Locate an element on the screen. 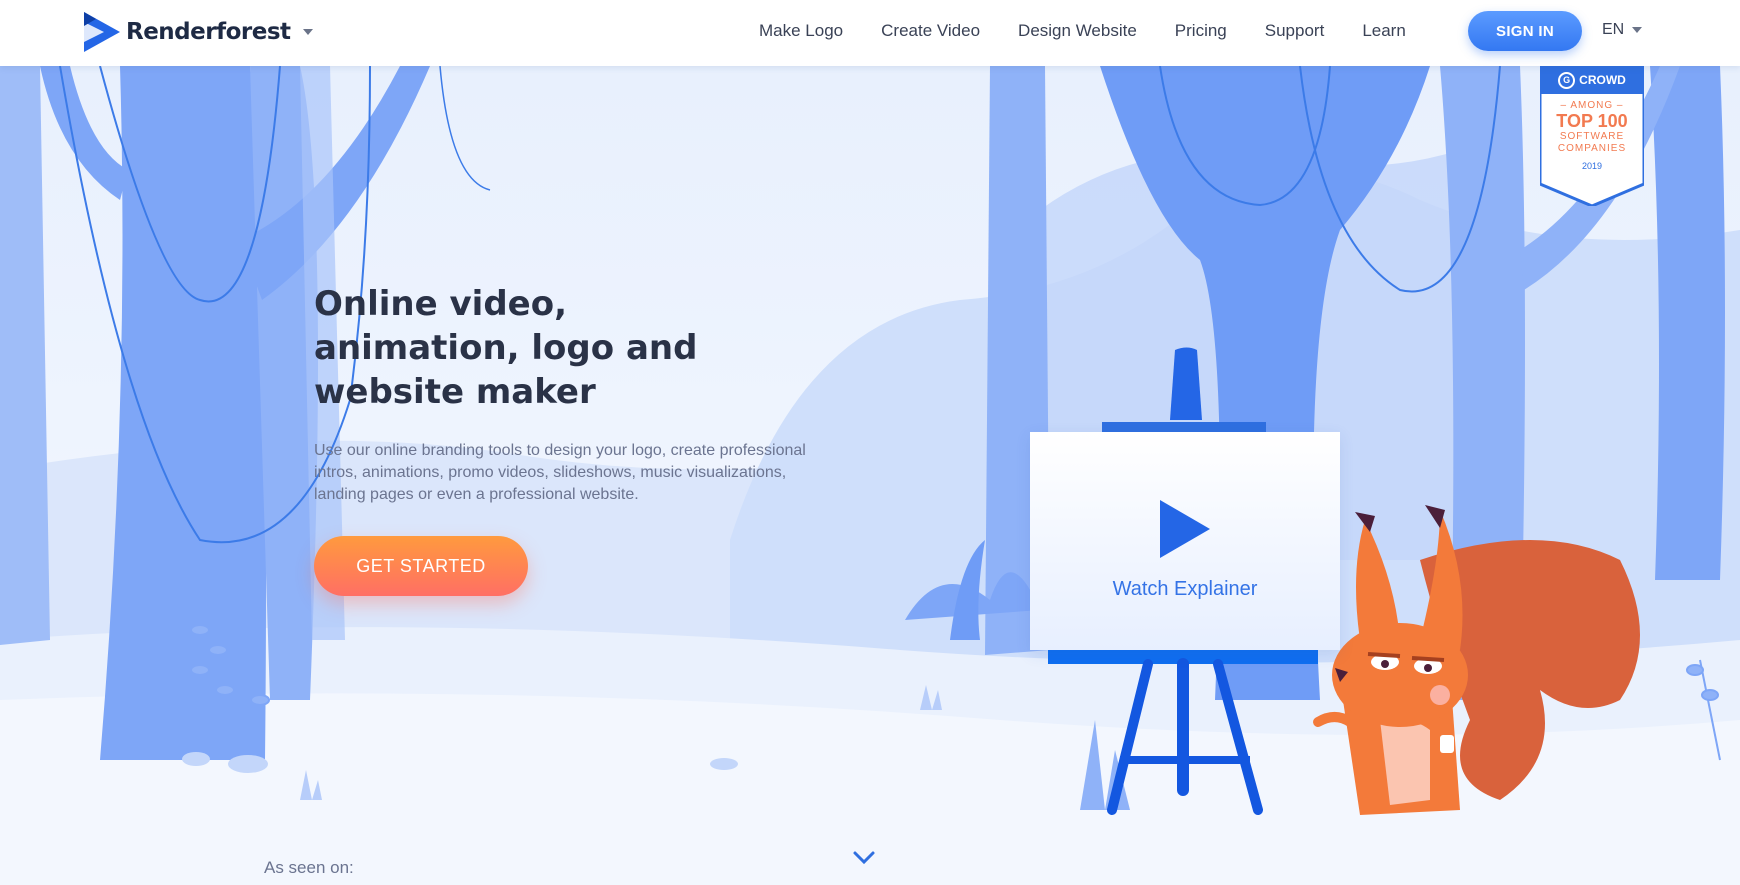  g2-logo-icon: G is located at coordinates (1567, 80).